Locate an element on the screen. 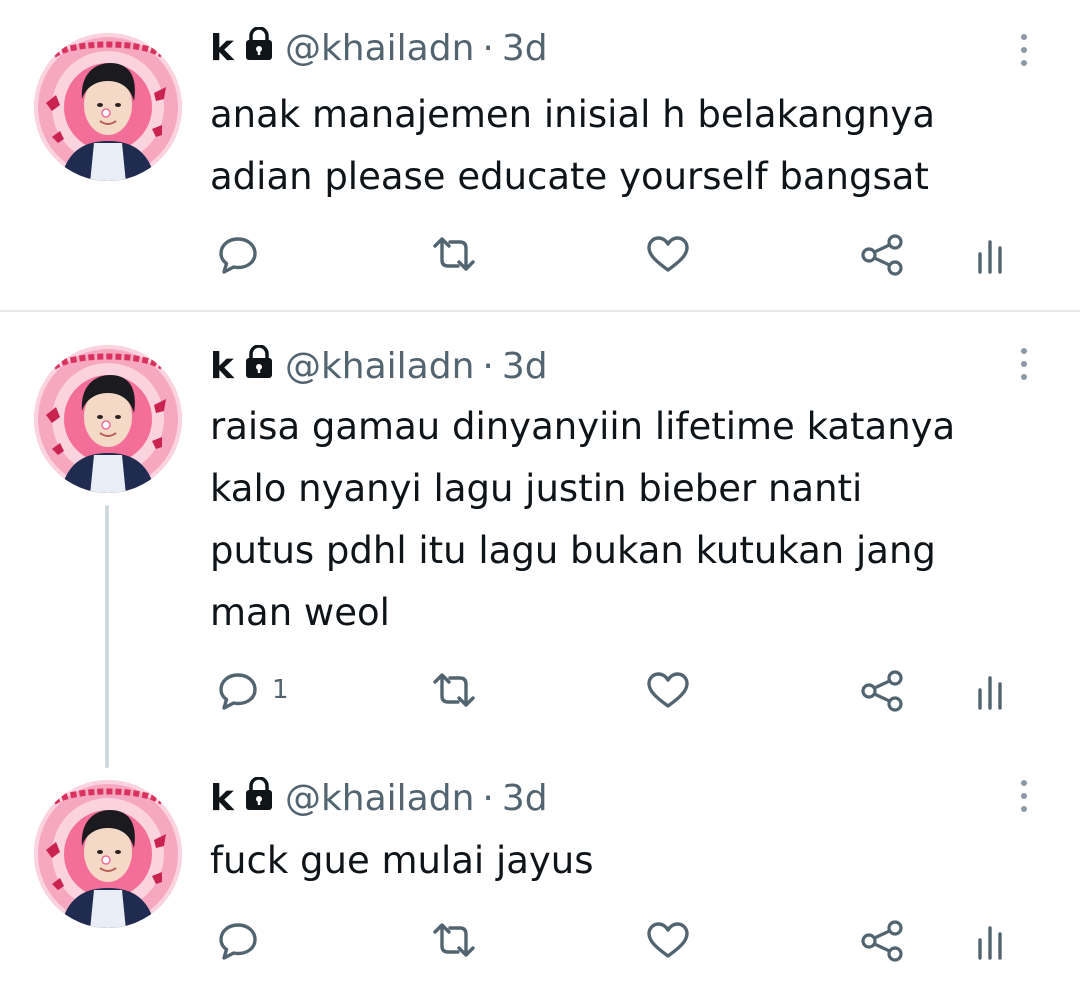  reply-count: 1 is located at coordinates (280, 690).